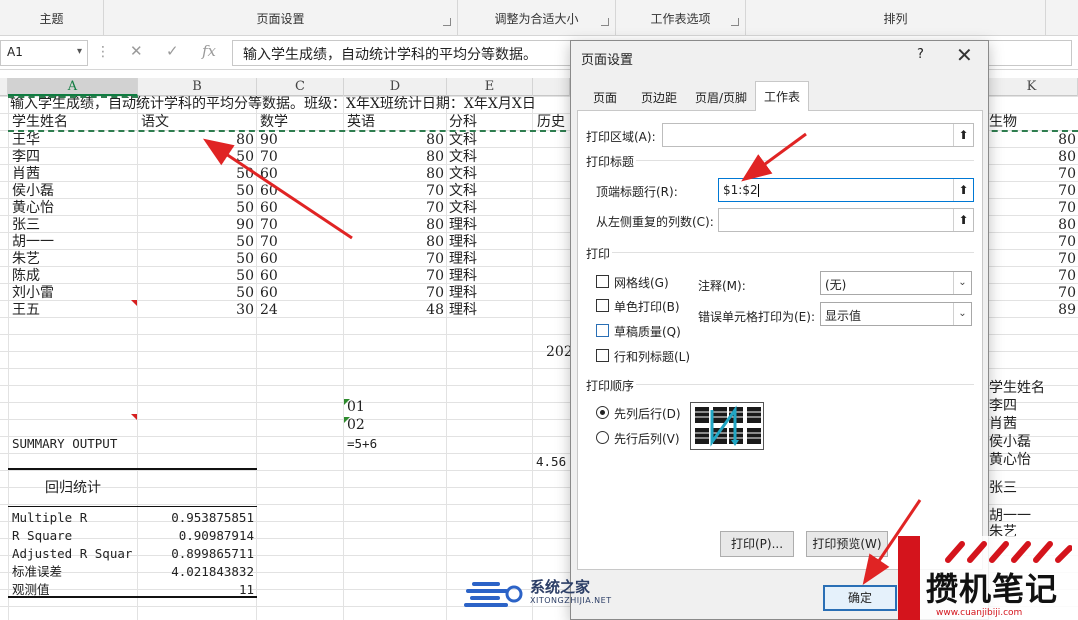  I want to click on cell-k-name: 学生姓名, so click(1017, 388).